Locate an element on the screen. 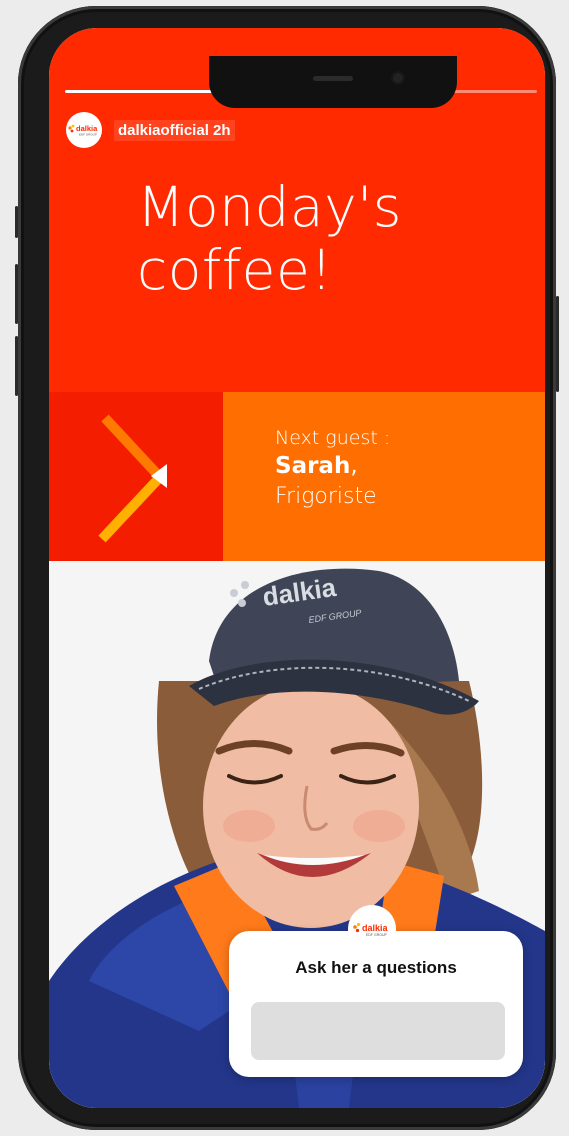 The width and height of the screenshot is (569, 1136). next-guest-label: Next guest : is located at coordinates (333, 438).